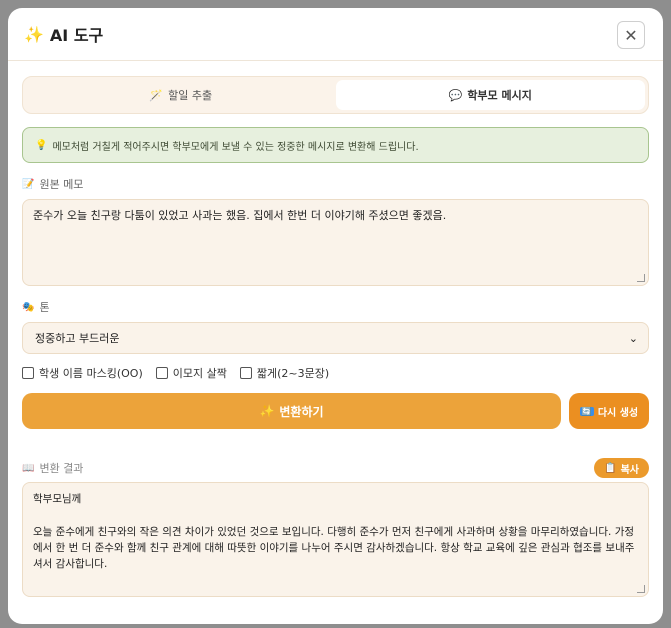 The width and height of the screenshot is (671, 628). Describe the element at coordinates (77, 338) in the screenshot. I see `tone-selected-value: 정중하고 부드러운` at that location.